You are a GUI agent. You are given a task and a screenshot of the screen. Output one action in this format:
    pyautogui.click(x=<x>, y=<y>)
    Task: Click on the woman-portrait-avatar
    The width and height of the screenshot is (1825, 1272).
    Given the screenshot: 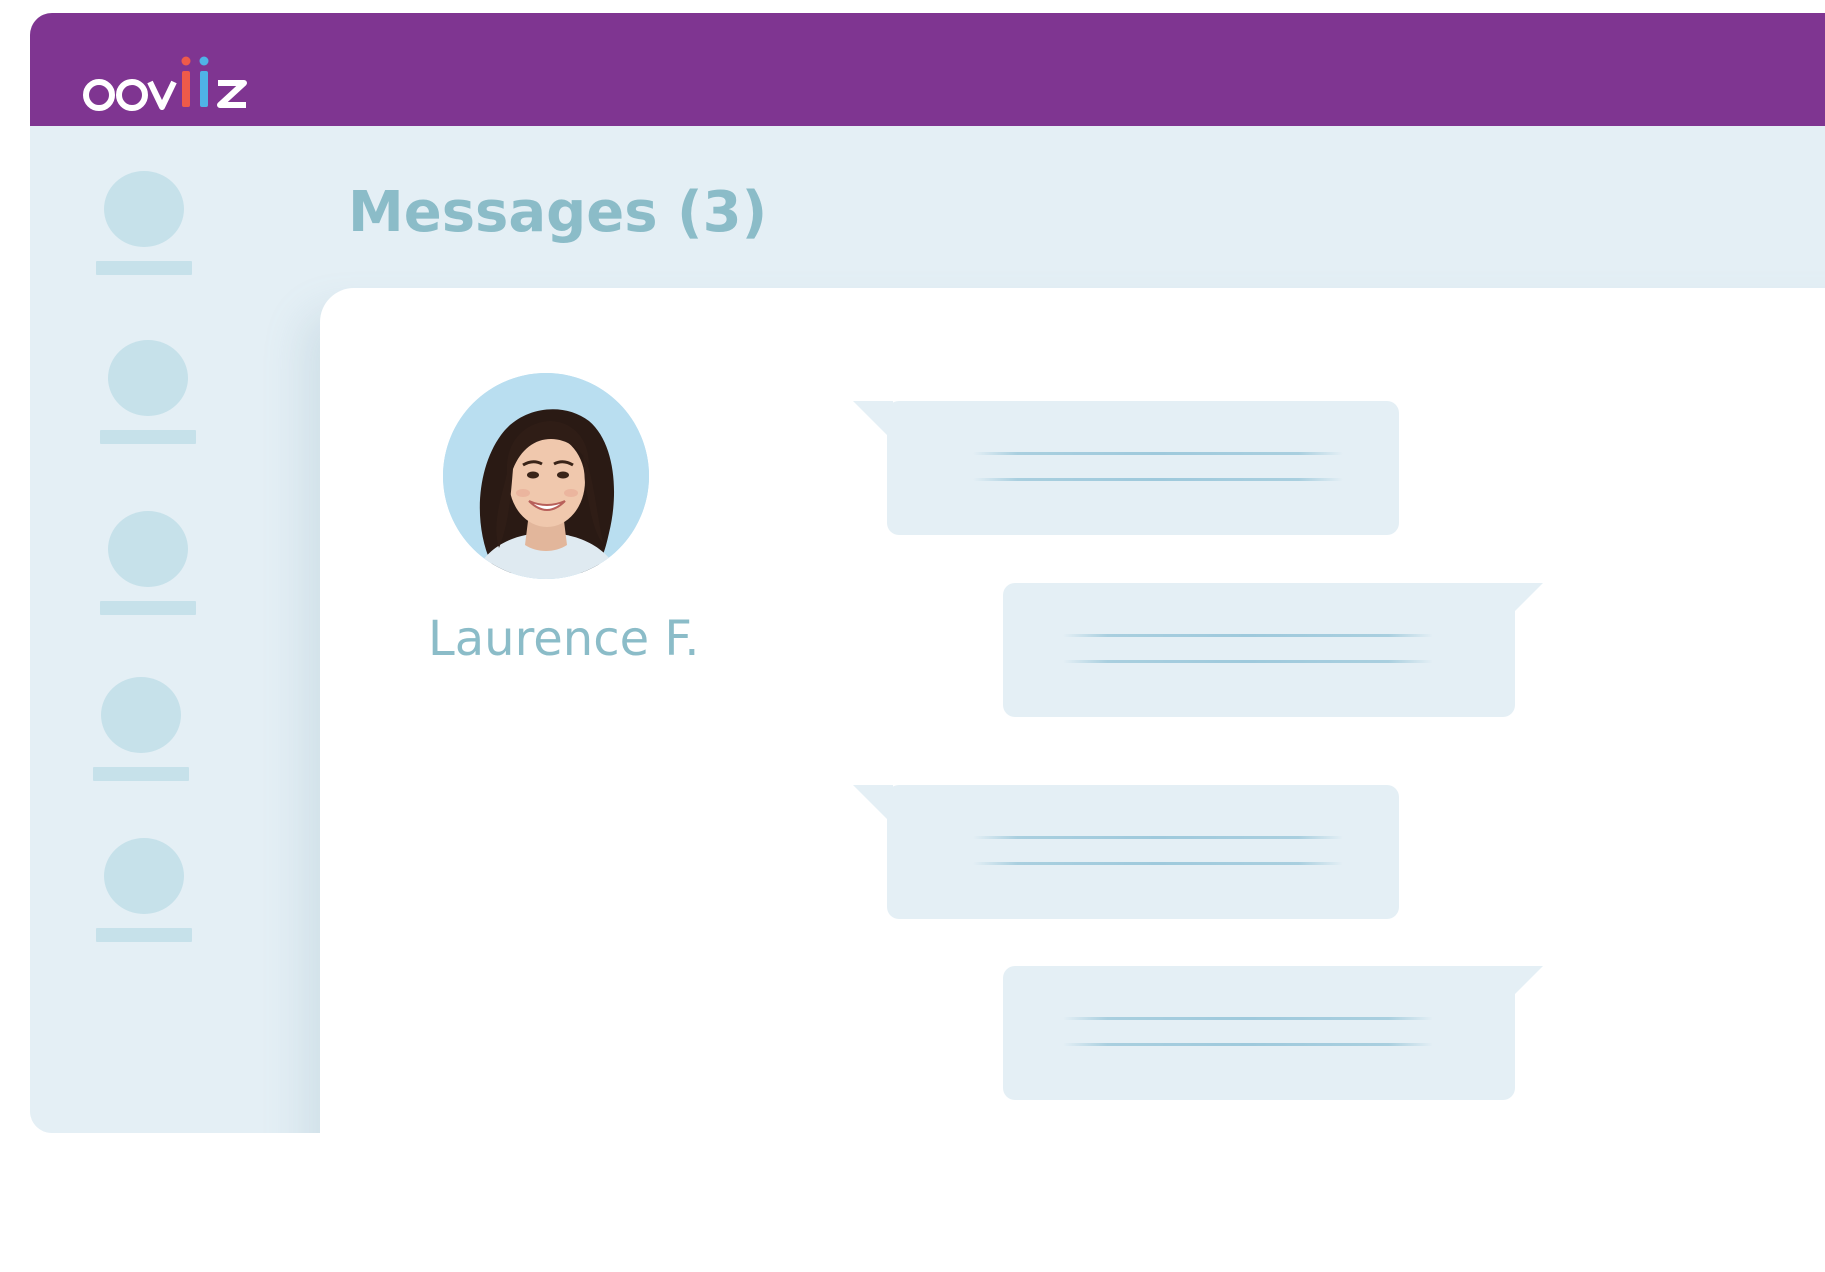 What is the action you would take?
    pyautogui.click(x=546, y=476)
    